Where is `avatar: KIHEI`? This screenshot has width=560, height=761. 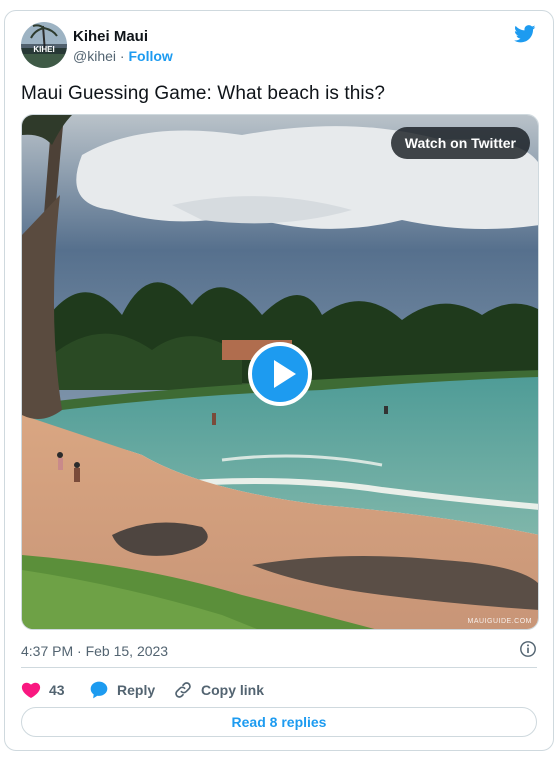
avatar: KIHEI is located at coordinates (44, 45).